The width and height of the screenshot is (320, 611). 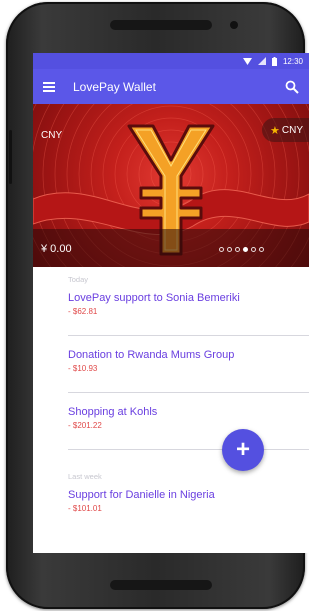 I want to click on section-header-today: Today, so click(x=78, y=279).